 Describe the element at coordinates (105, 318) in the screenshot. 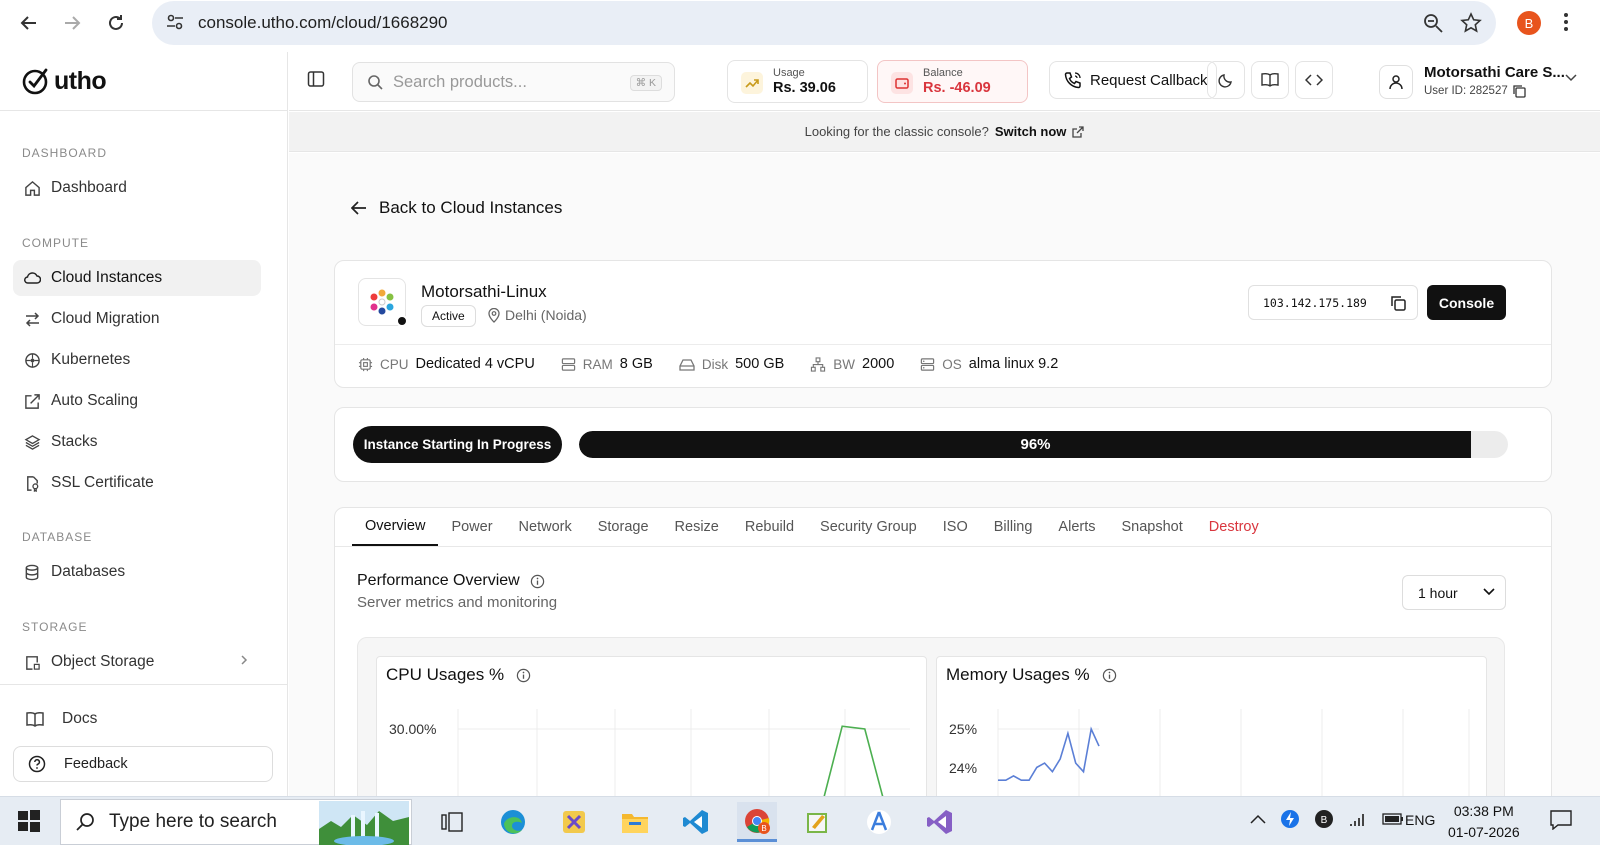

I see `sidebar-item-label: Cloud Migration` at that location.